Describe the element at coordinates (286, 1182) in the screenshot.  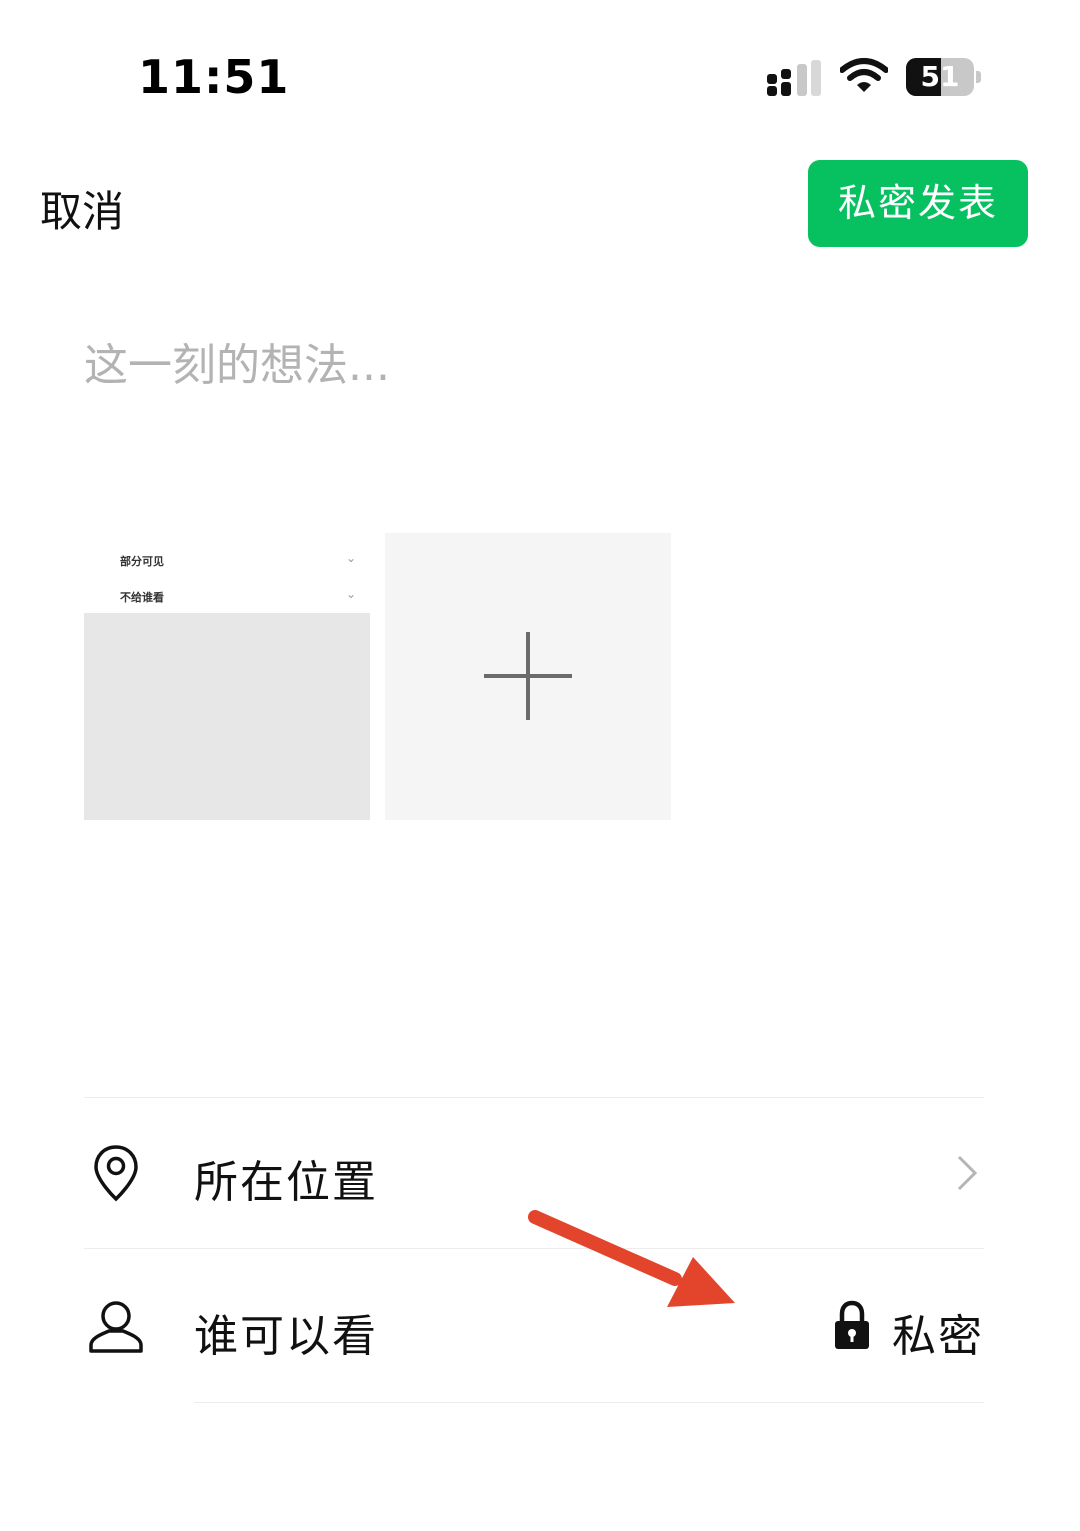
I see `location-label: 所在位置` at that location.